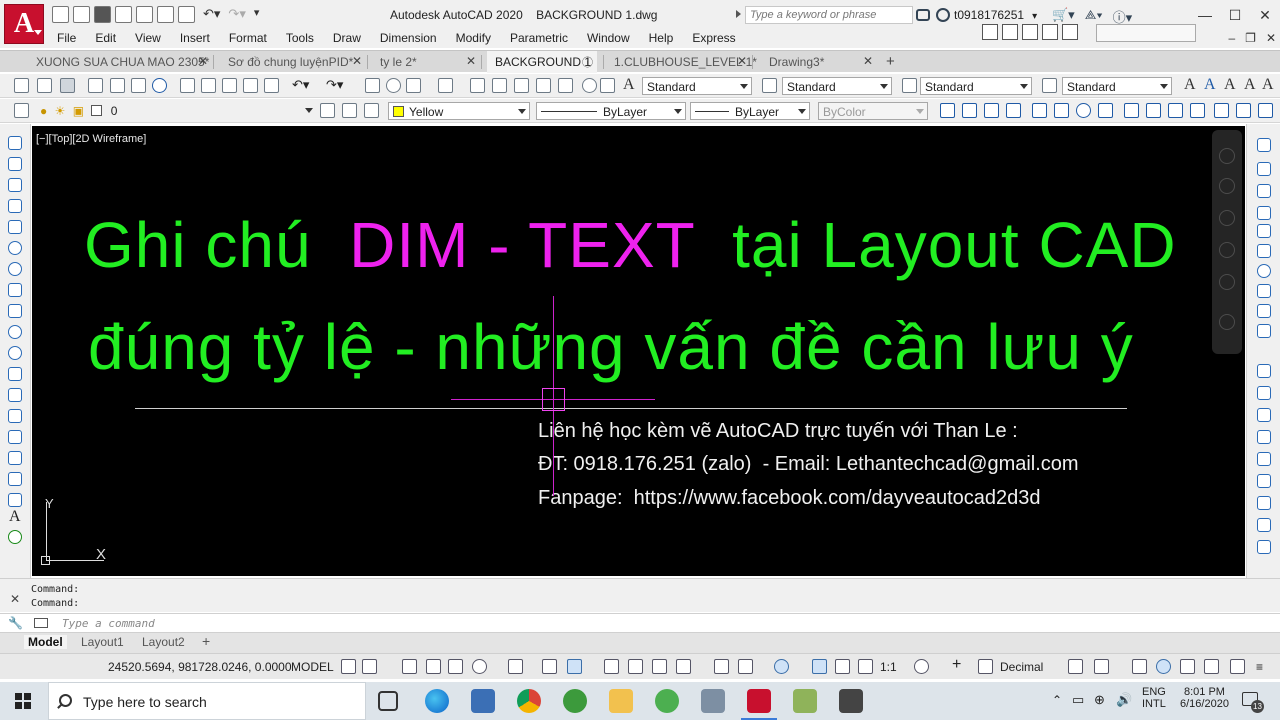  What do you see at coordinates (543, 38) in the screenshot?
I see `menu-parametric: Parametric` at bounding box center [543, 38].